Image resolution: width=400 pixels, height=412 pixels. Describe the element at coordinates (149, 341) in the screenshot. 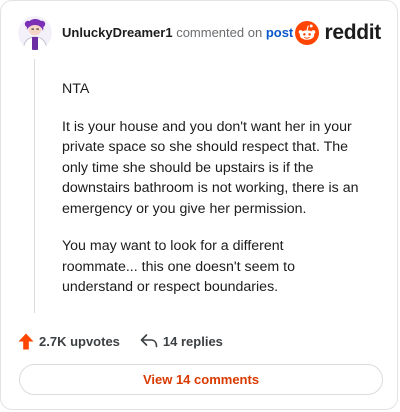

I see `reply-arrow-icon` at that location.